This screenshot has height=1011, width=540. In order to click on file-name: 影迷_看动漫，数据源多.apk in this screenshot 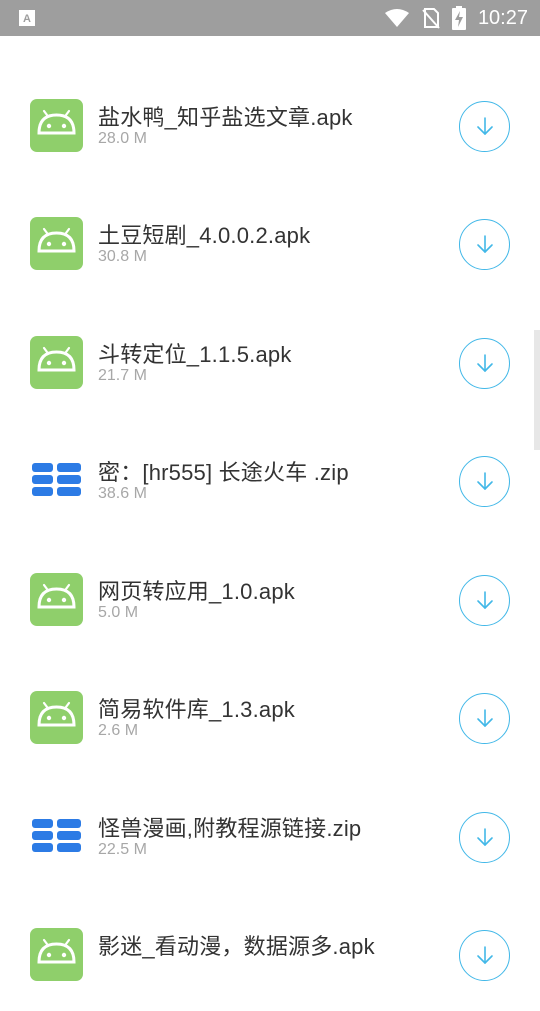, I will do `click(236, 946)`.